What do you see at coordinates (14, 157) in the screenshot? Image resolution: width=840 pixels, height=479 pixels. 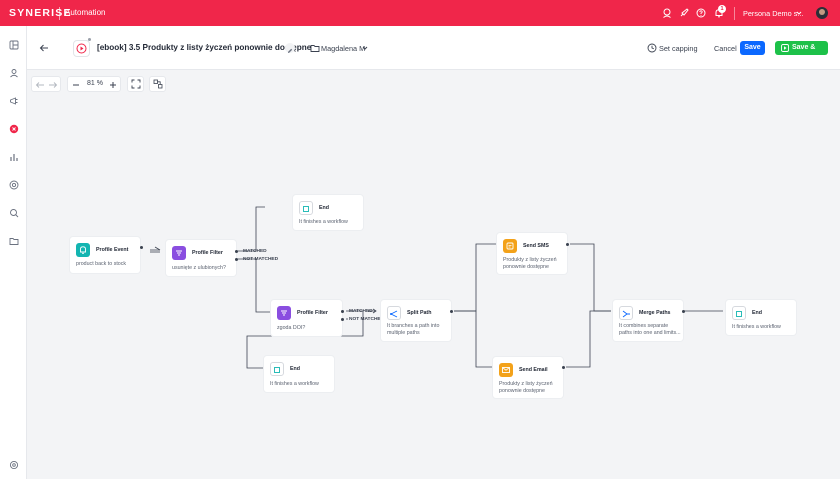 I see `analytics-icon` at bounding box center [14, 157].